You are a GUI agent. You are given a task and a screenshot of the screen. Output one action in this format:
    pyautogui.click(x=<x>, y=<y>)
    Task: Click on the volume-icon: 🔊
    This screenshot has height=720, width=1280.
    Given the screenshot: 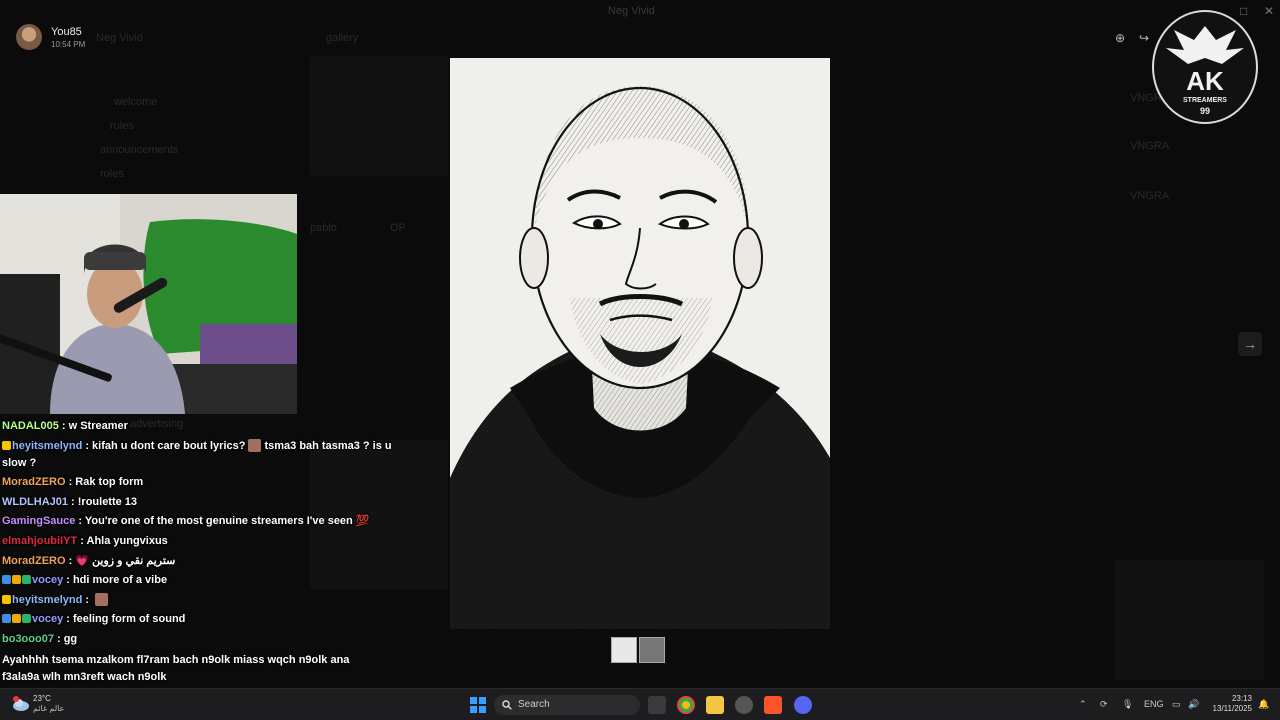 What is the action you would take?
    pyautogui.click(x=1193, y=704)
    